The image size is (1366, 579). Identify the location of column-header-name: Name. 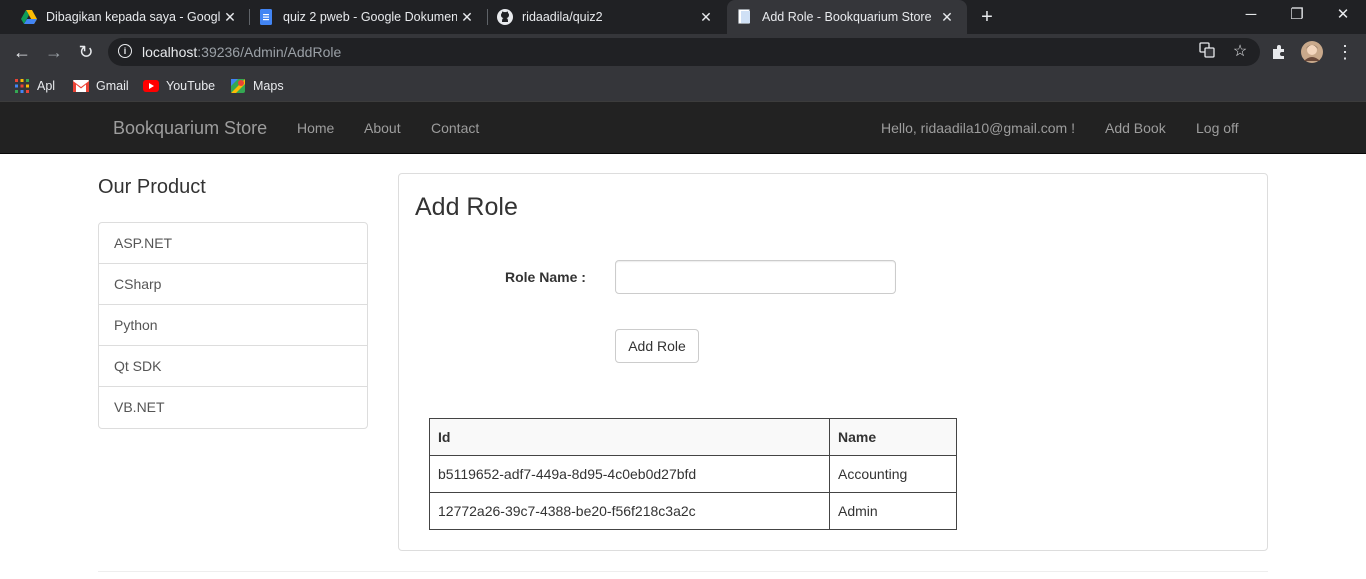
(893, 437).